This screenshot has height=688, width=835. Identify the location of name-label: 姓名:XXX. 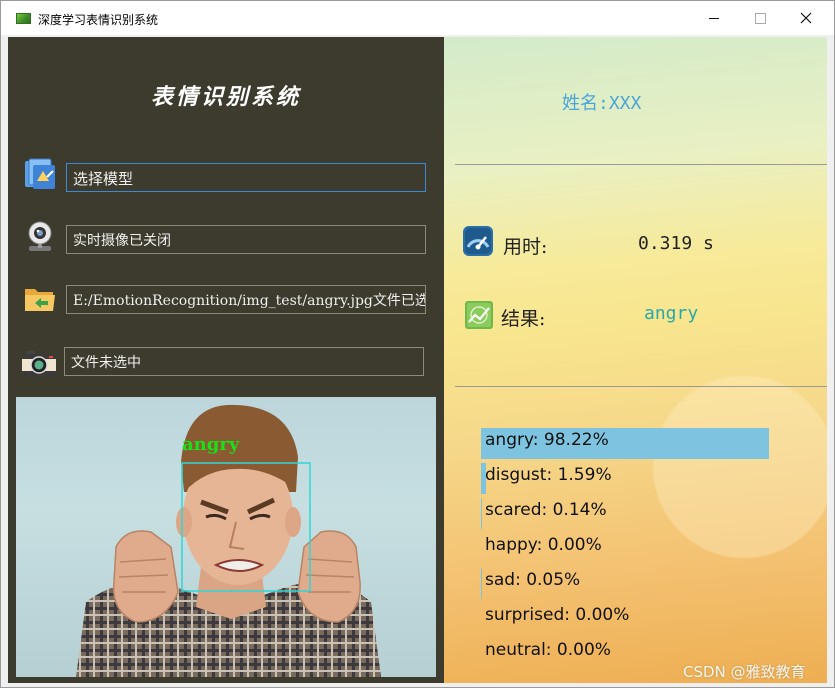
(602, 103).